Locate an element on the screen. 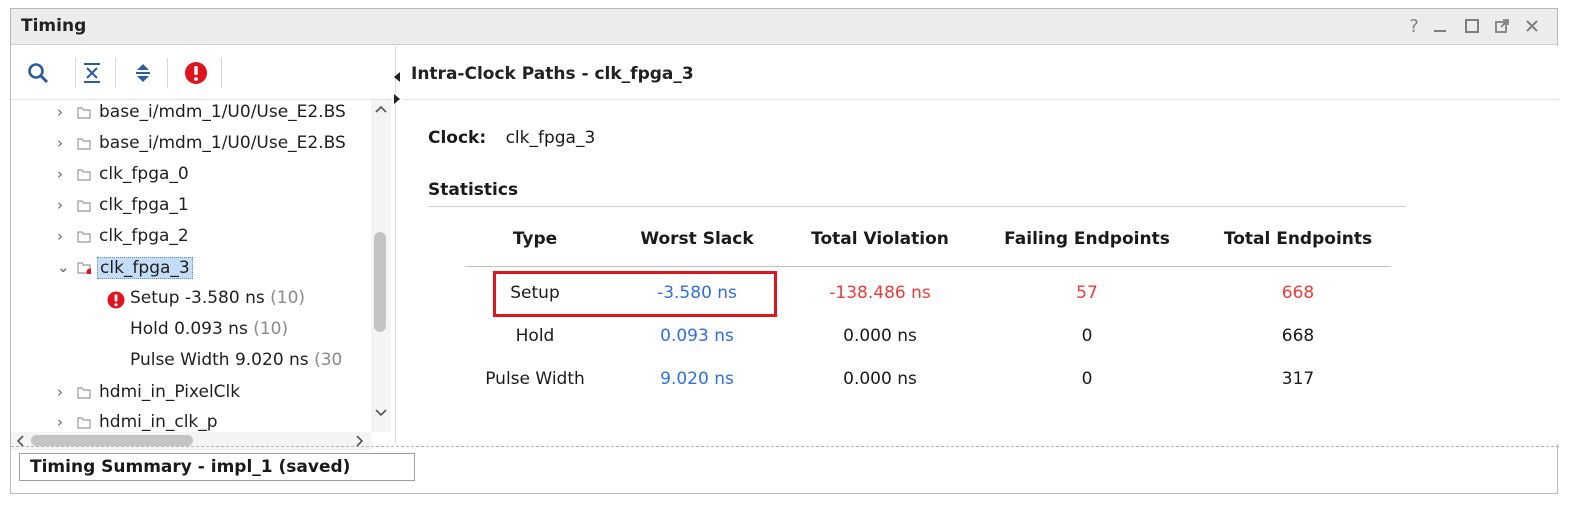 This screenshot has width=1578, height=506. clock-info: Clock: clk_fpga_3 is located at coordinates (511, 138).